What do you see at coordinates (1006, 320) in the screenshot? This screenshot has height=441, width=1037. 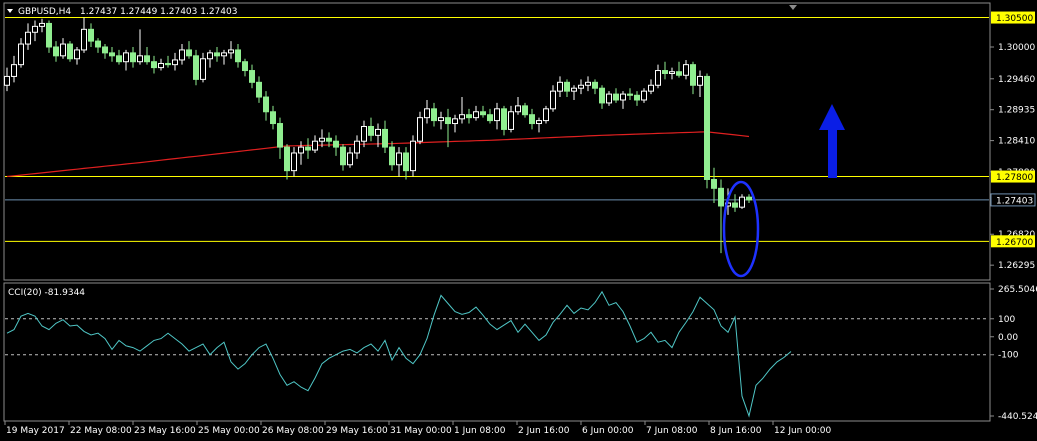 I see `cci-tick-label: 100` at bounding box center [1006, 320].